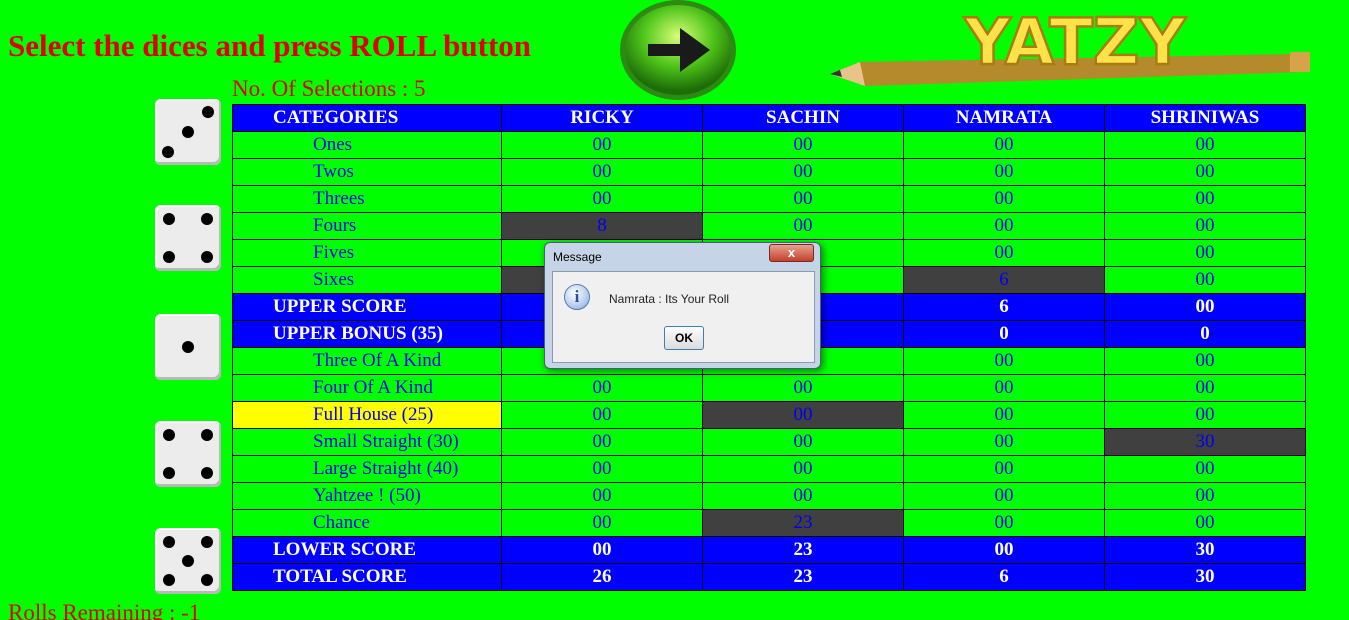 Image resolution: width=1349 pixels, height=620 pixels. Describe the element at coordinates (577, 297) in the screenshot. I see `info-icon: i` at that location.